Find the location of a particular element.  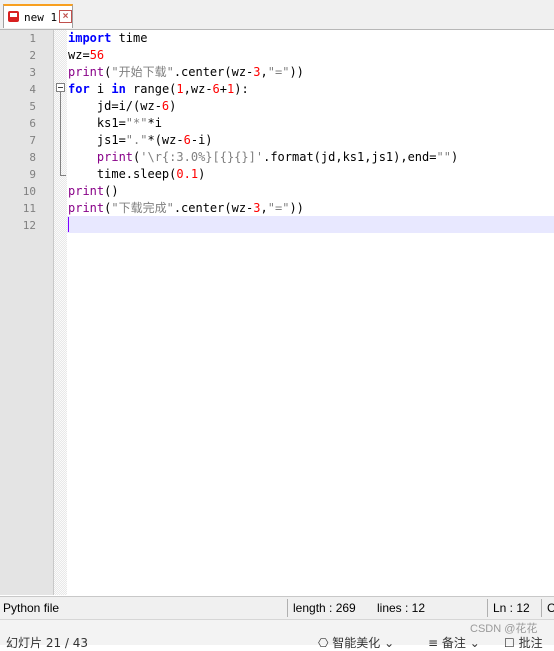

code-line-9: time.sleep(0.1) is located at coordinates (136, 174).